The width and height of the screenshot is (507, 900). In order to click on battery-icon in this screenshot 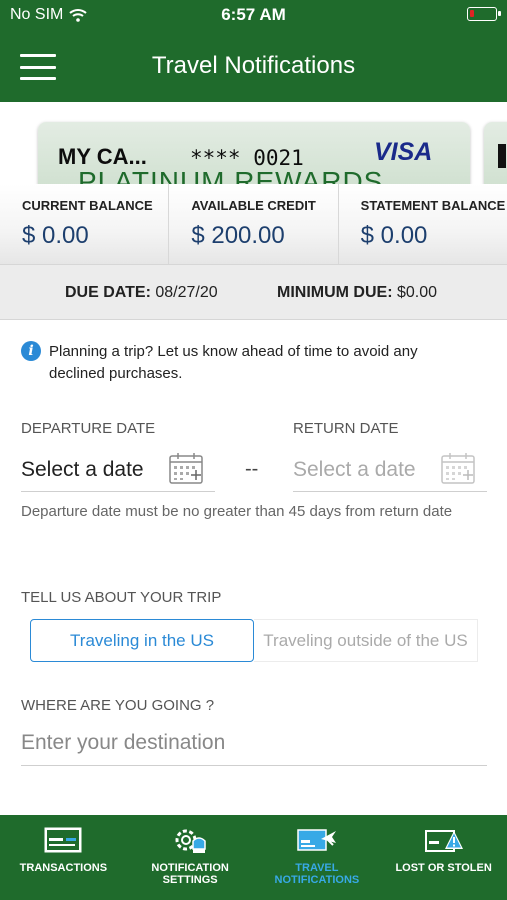, I will do `click(484, 14)`.